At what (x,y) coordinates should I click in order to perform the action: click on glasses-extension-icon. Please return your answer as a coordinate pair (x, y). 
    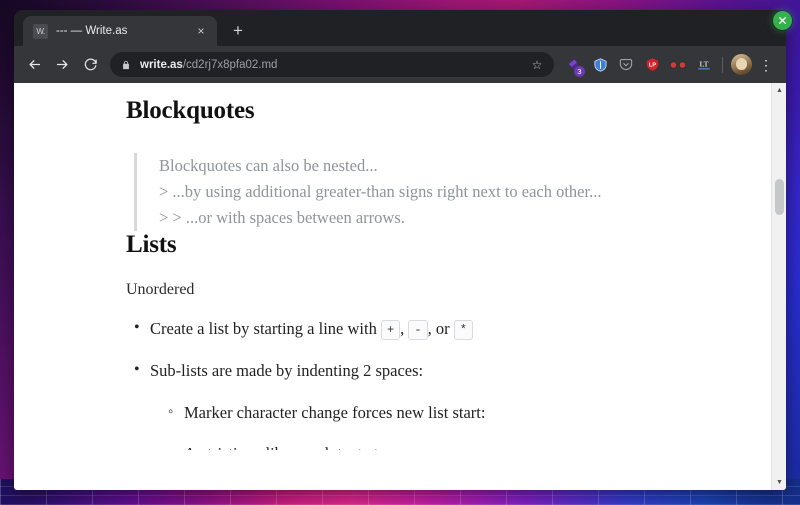
    Looking at the image, I should click on (678, 65).